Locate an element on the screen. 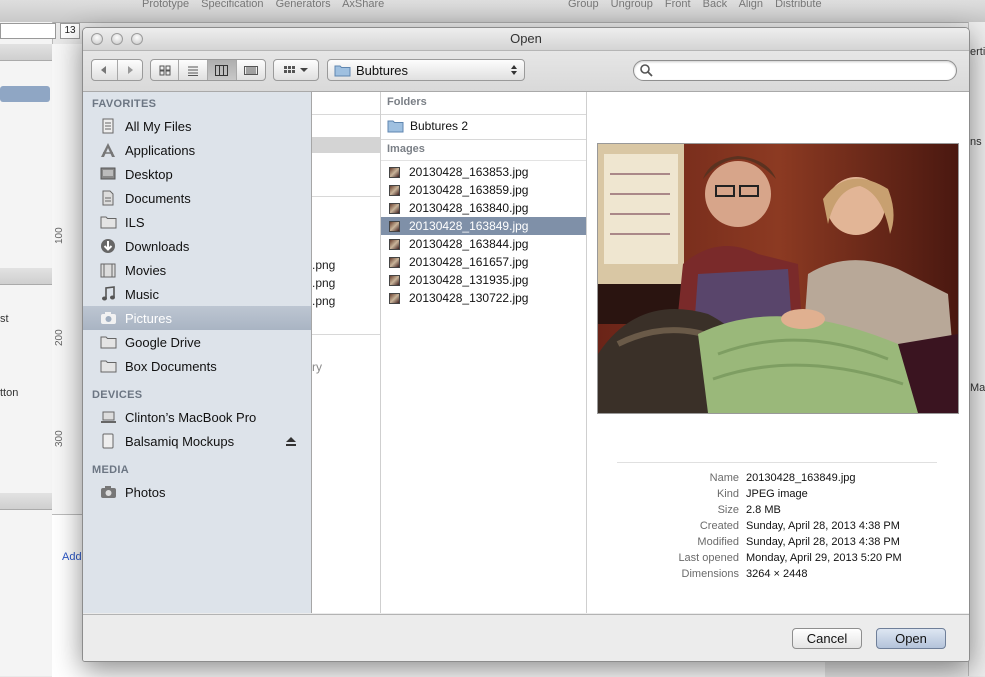  info-separator is located at coordinates (777, 462).